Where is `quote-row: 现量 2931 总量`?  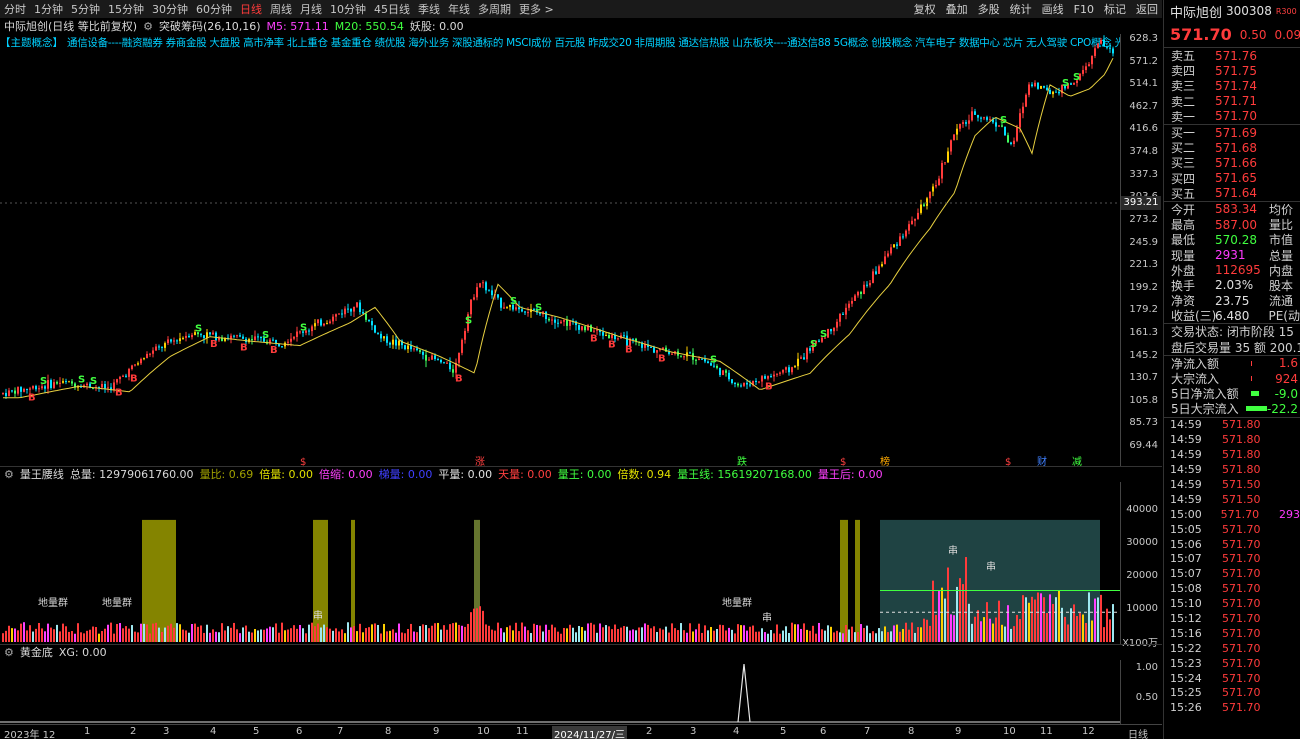 quote-row: 现量 2931 总量 is located at coordinates (1232, 255).